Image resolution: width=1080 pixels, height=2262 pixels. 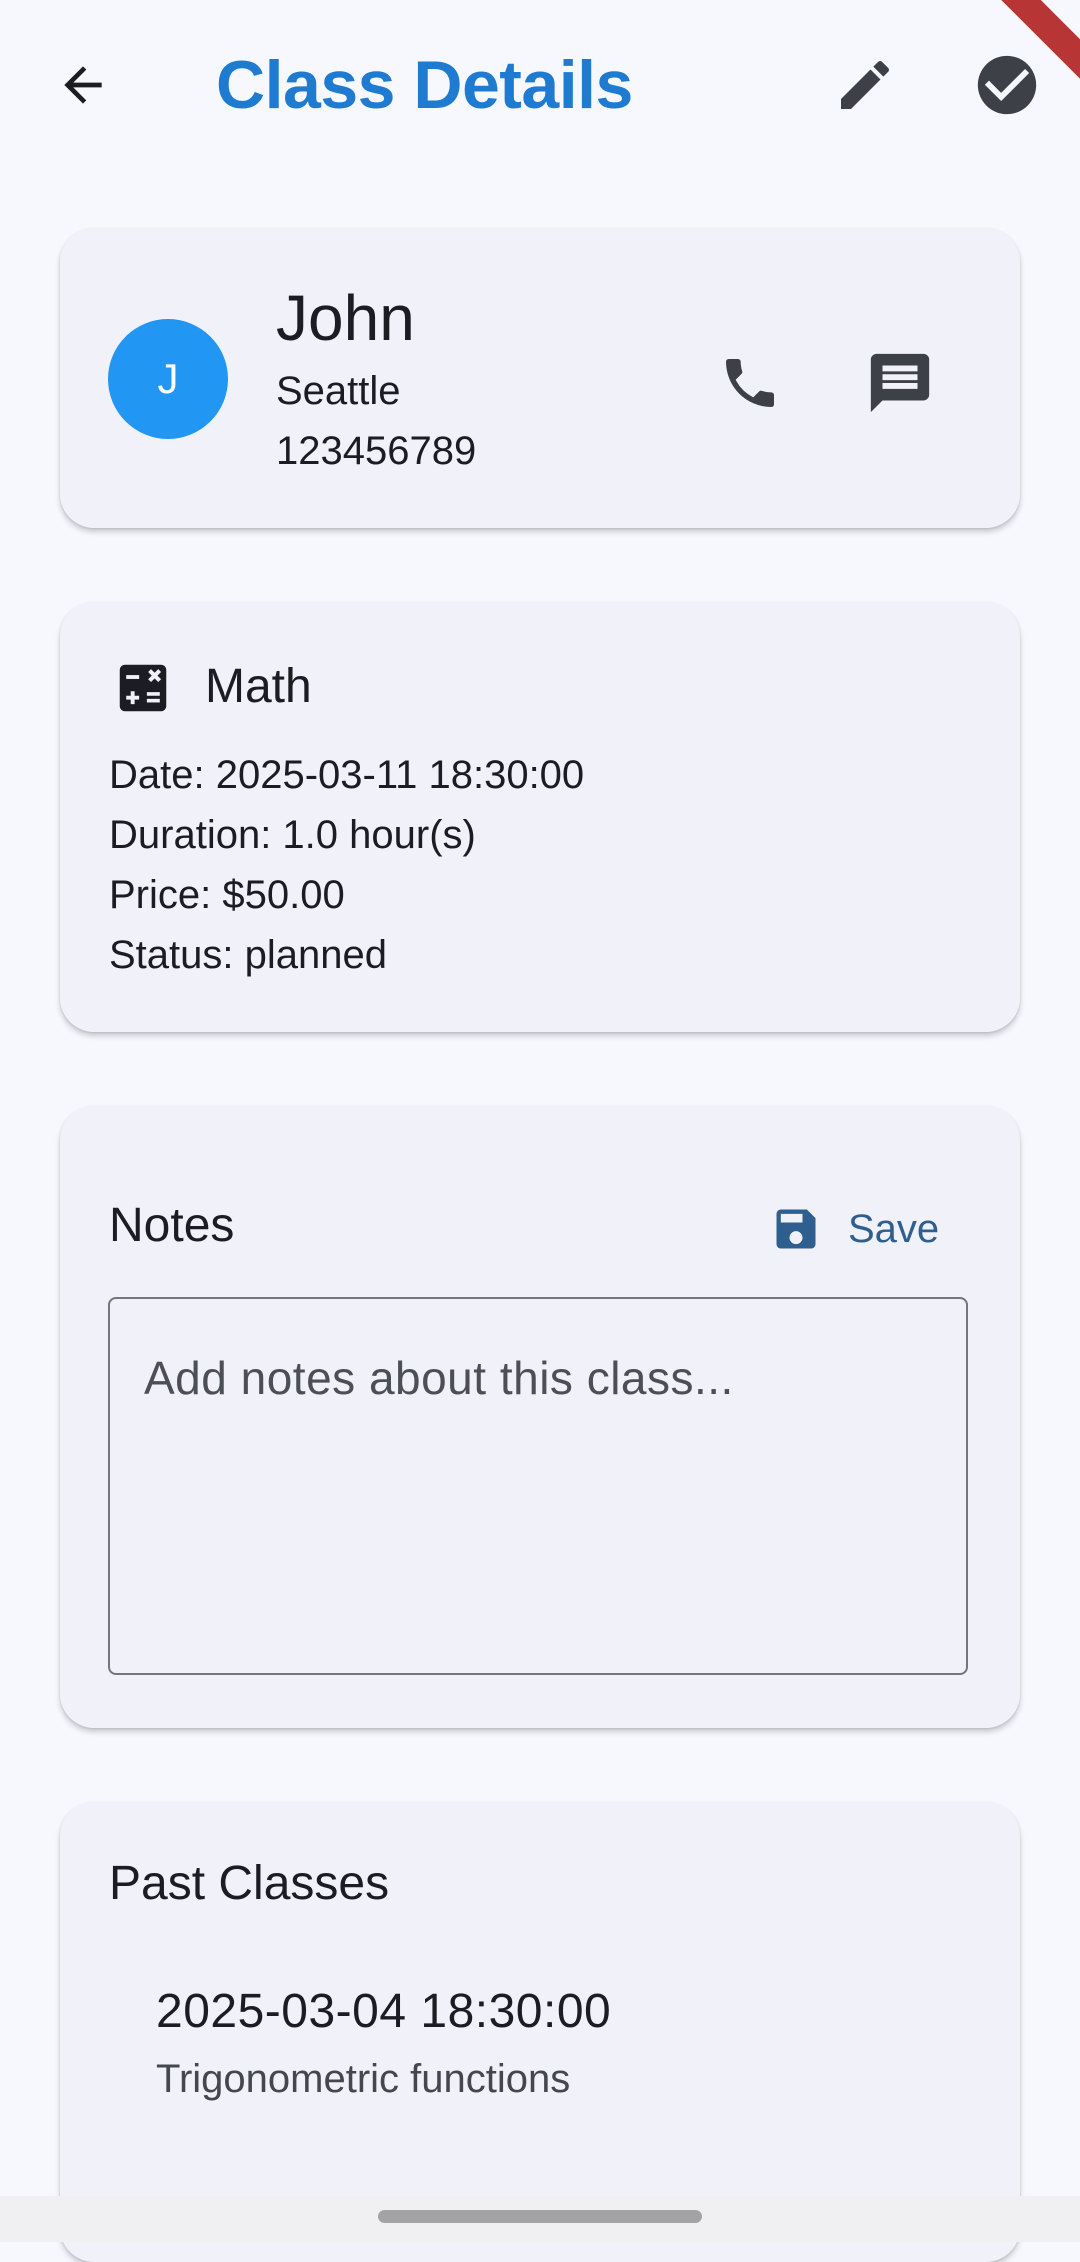 I want to click on edit-pencil-icon, so click(x=865, y=84).